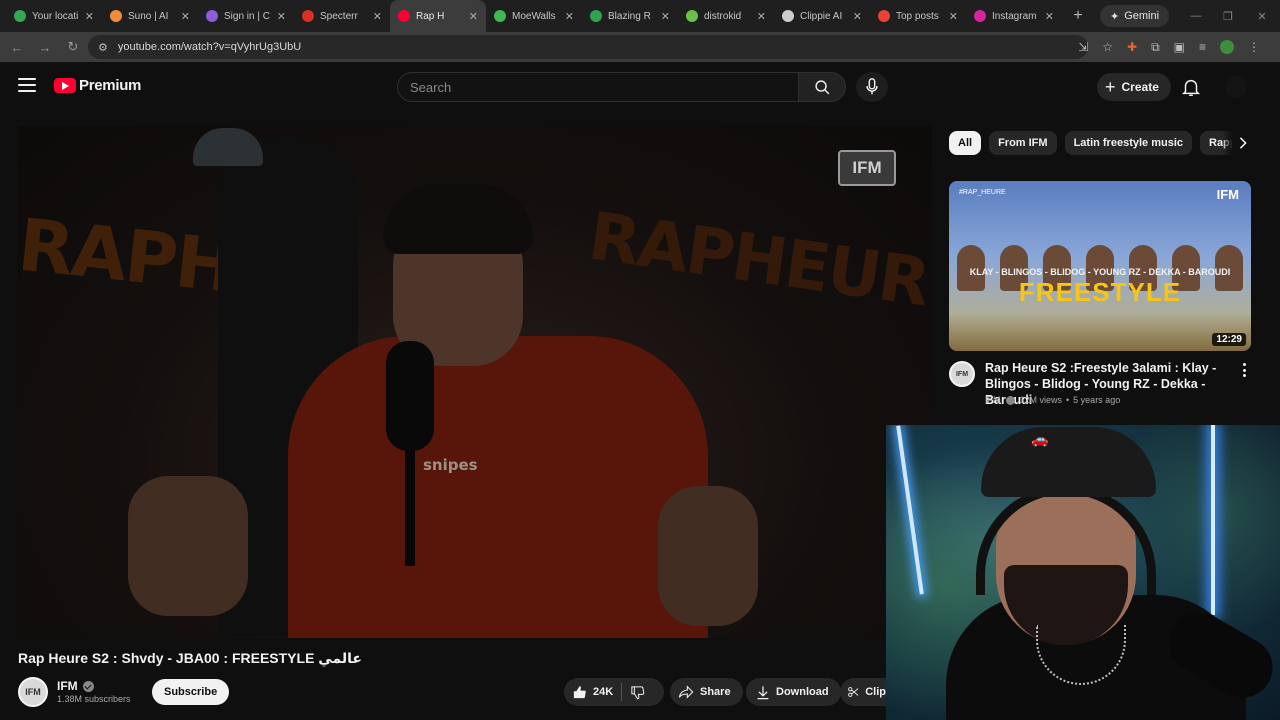  Describe the element at coordinates (67, 686) in the screenshot. I see `channel-name: IFM` at that location.